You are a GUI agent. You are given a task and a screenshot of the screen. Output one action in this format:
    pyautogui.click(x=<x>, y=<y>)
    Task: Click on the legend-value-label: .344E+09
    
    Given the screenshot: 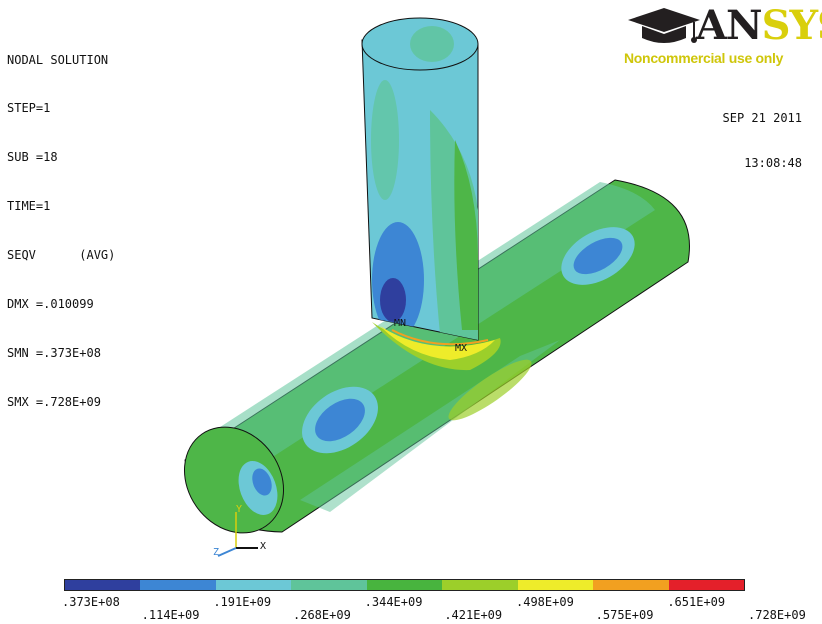 What is the action you would take?
    pyautogui.click(x=393, y=602)
    